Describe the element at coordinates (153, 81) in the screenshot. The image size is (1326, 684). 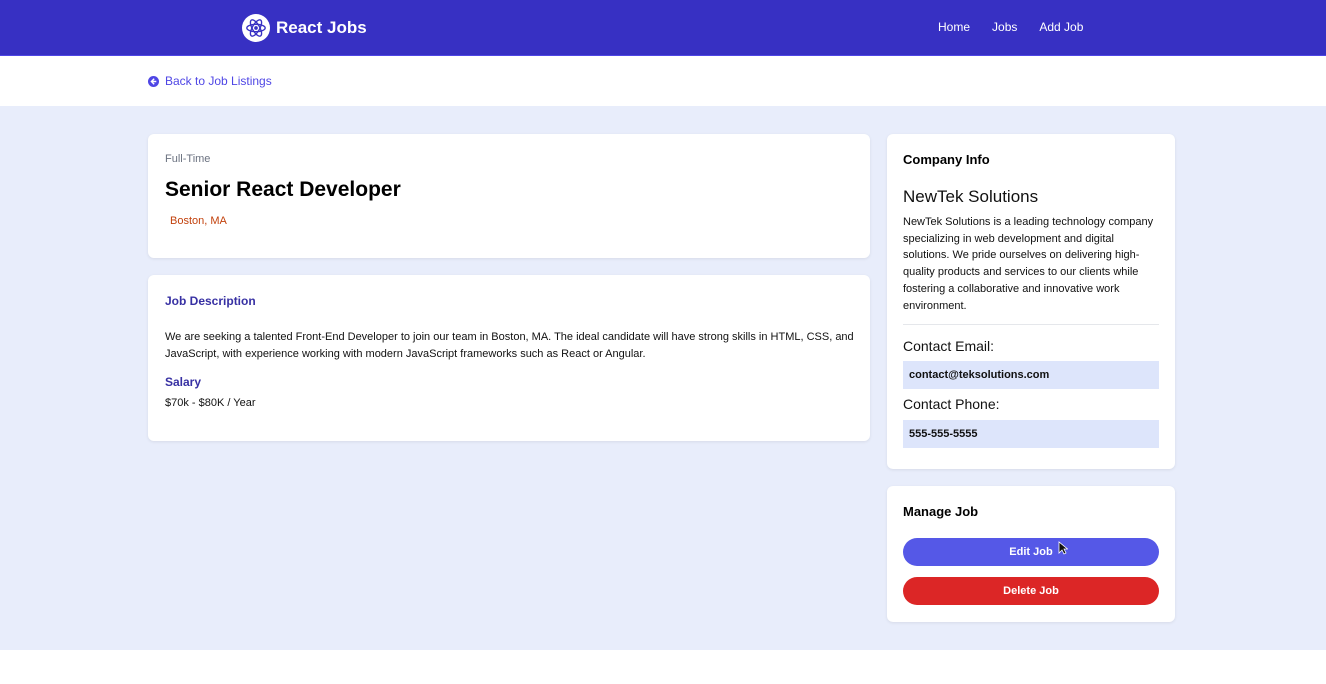
I see `arrow-circle-left-icon` at that location.